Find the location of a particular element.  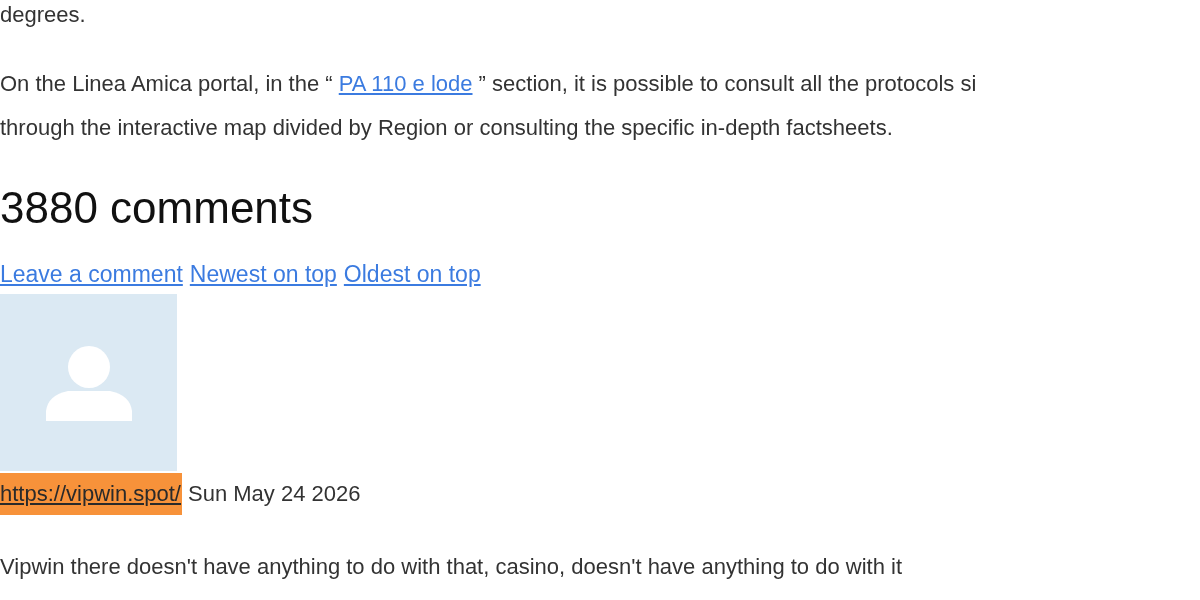

author-link: https://vipwin.spot/ is located at coordinates (91, 494).